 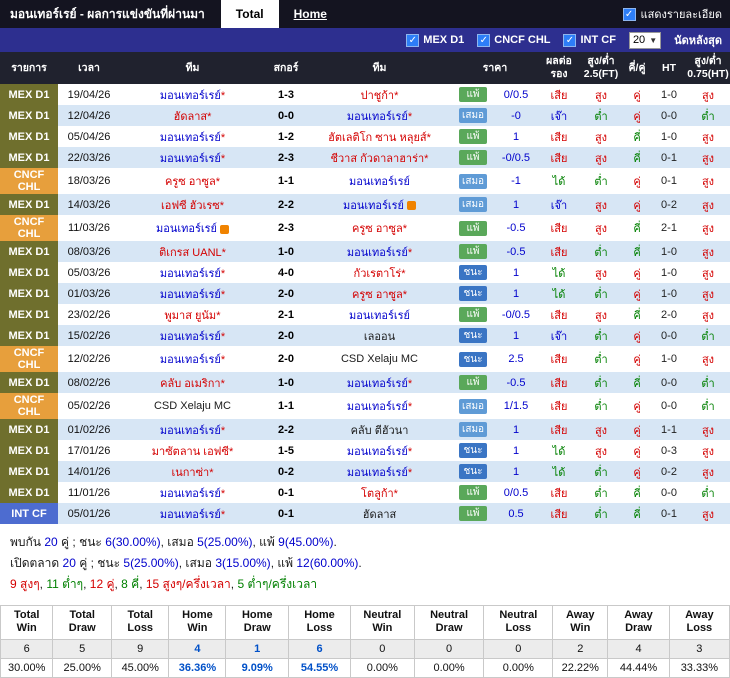 What do you see at coordinates (513, 40) in the screenshot?
I see `league-filter-cncf-chl: ✓ CNCF CHL` at bounding box center [513, 40].